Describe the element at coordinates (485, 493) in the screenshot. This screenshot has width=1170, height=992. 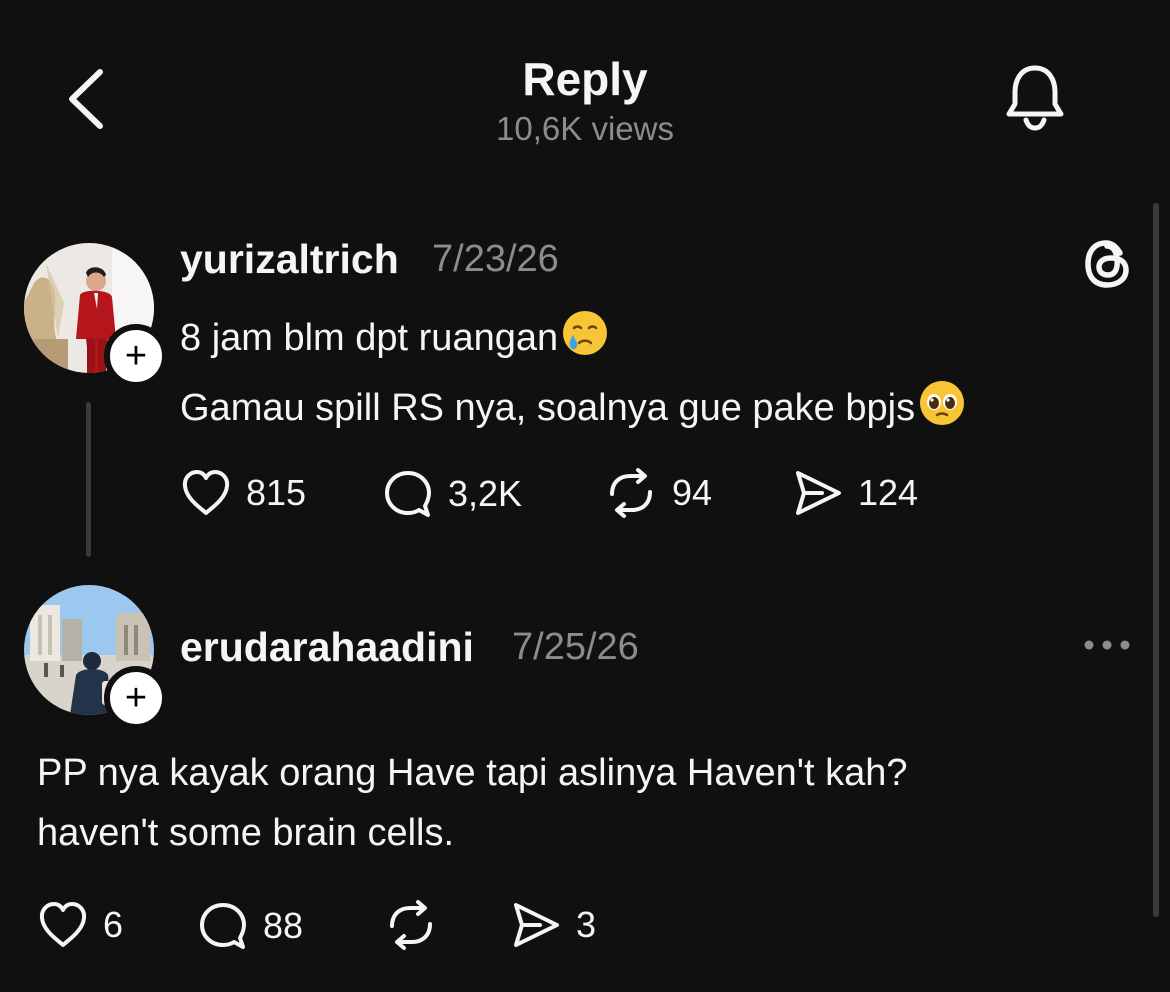
I see `reply-count: 3,2K` at that location.